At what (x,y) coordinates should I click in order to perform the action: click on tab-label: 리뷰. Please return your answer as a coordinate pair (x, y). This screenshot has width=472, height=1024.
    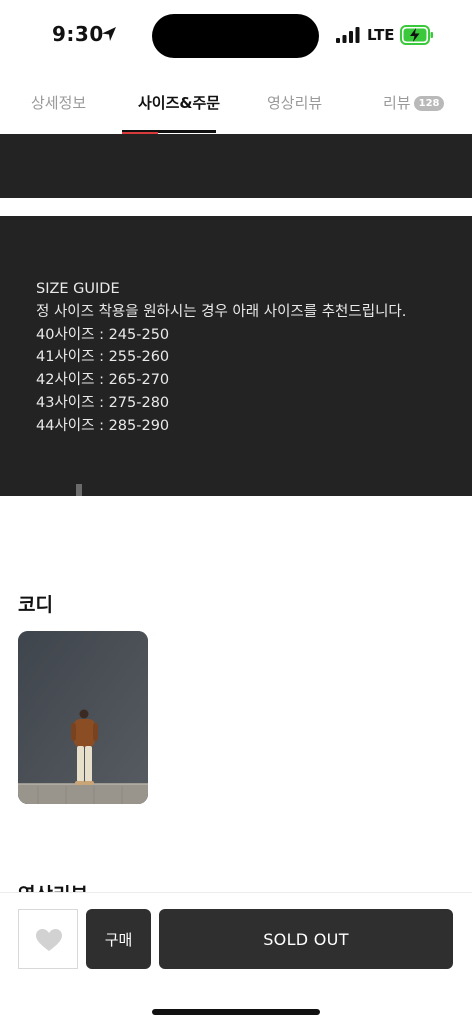
    Looking at the image, I should click on (397, 103).